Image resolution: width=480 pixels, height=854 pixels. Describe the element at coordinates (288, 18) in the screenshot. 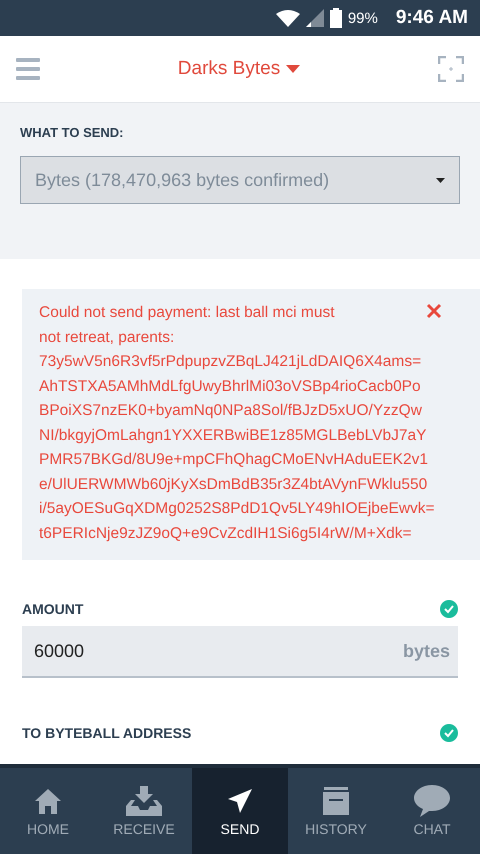

I see `wifi-icon` at that location.